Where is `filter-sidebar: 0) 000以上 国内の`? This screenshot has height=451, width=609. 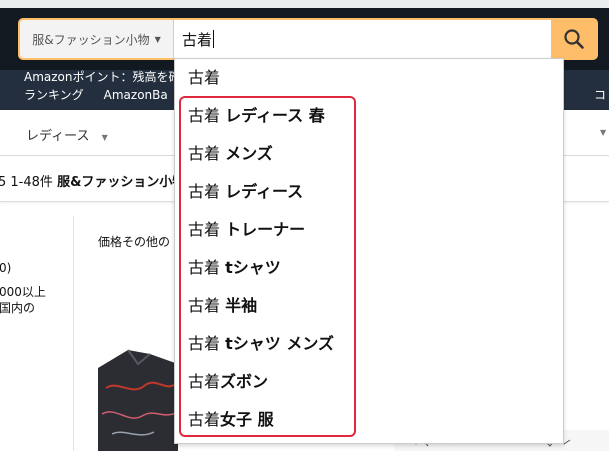 filter-sidebar: 0) 000以上 国内の is located at coordinates (37, 326).